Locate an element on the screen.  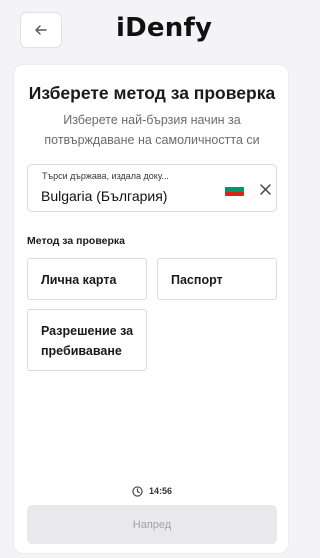
option-id-card: Лична карта is located at coordinates (87, 279).